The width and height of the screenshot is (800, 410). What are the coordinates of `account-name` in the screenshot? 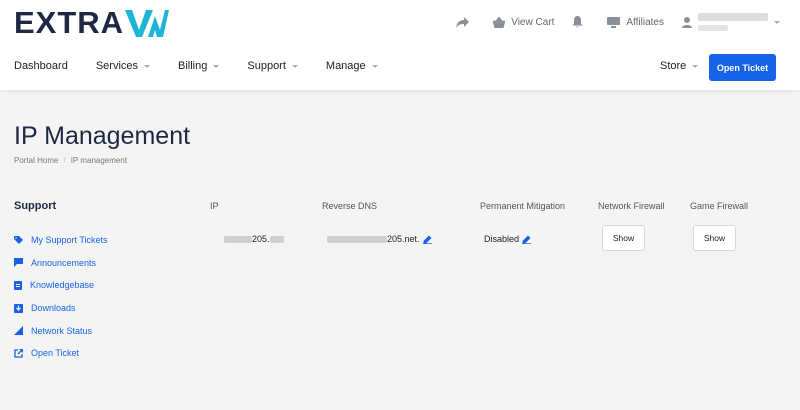 It's located at (733, 22).